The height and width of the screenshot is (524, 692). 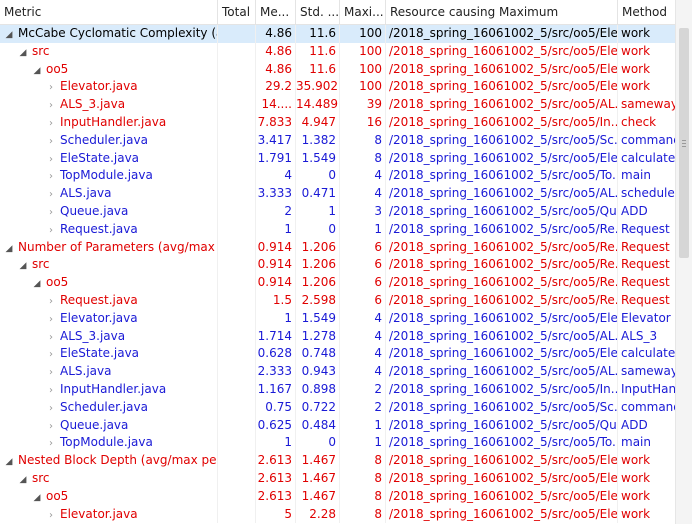 I want to click on cell-mean: 0.914, so click(x=276, y=265).